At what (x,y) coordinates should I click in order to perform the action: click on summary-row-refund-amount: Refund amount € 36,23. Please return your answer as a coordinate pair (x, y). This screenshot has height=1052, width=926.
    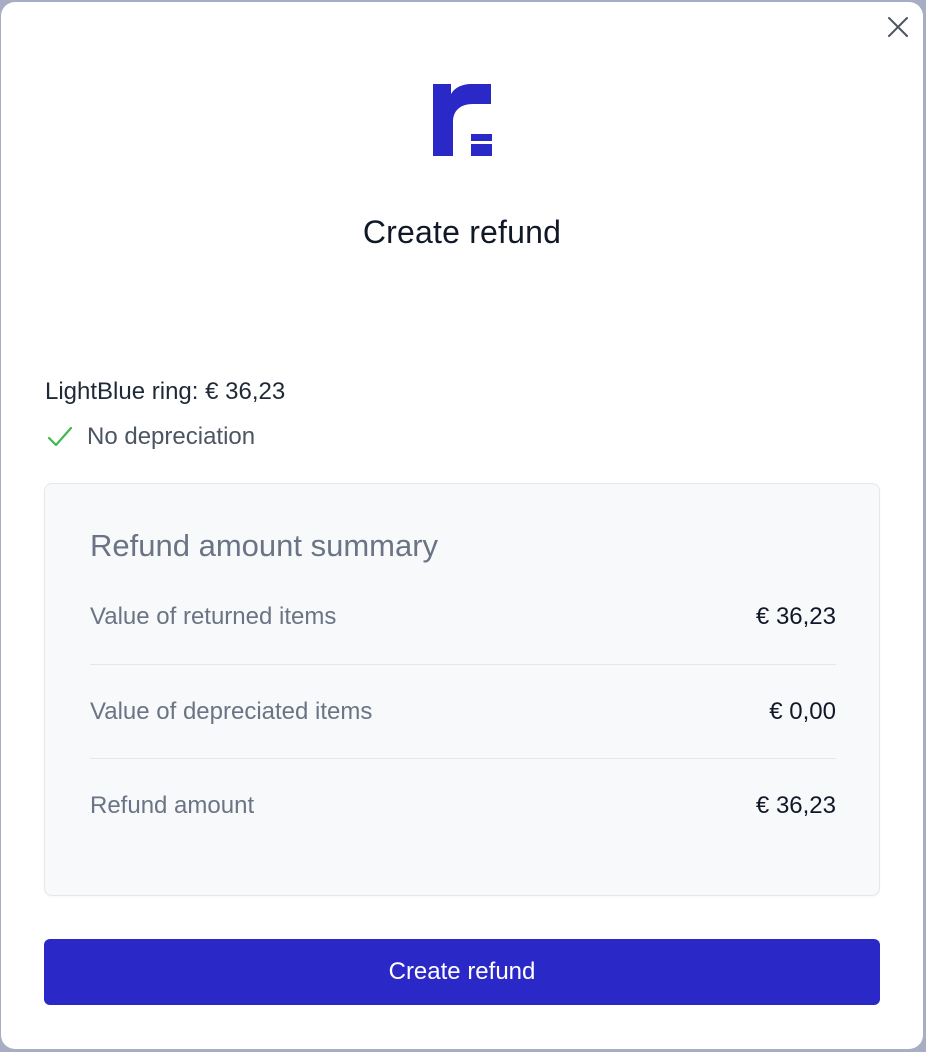
    Looking at the image, I should click on (463, 806).